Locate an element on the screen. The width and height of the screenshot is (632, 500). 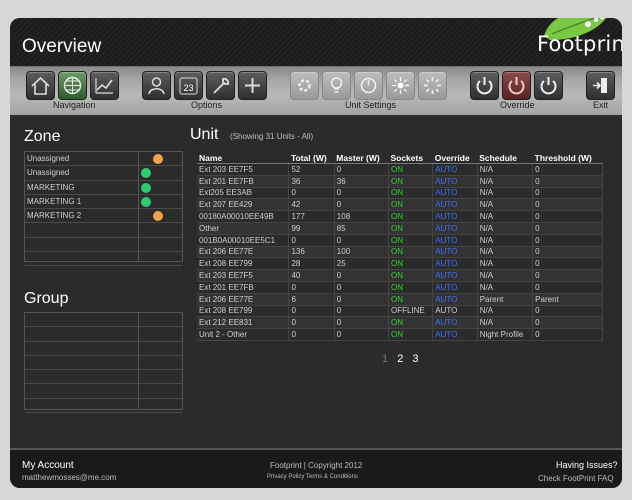
faq-link: Check FootPrint FAQ is located at coordinates (576, 478).